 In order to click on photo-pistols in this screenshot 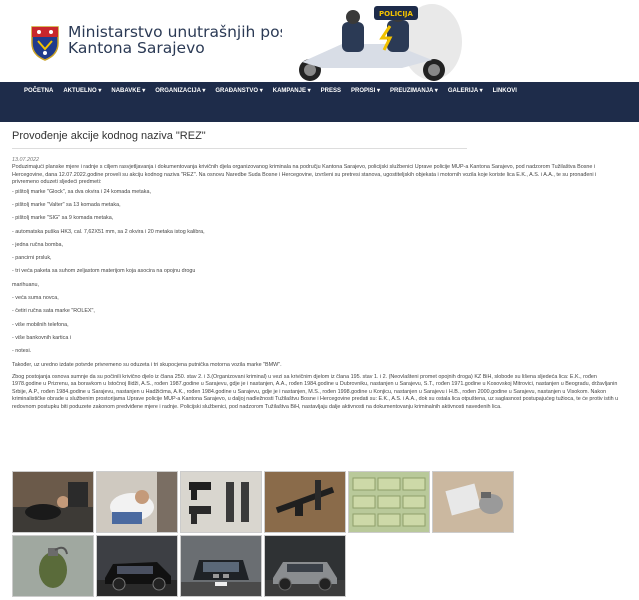, I will do `click(221, 502)`.